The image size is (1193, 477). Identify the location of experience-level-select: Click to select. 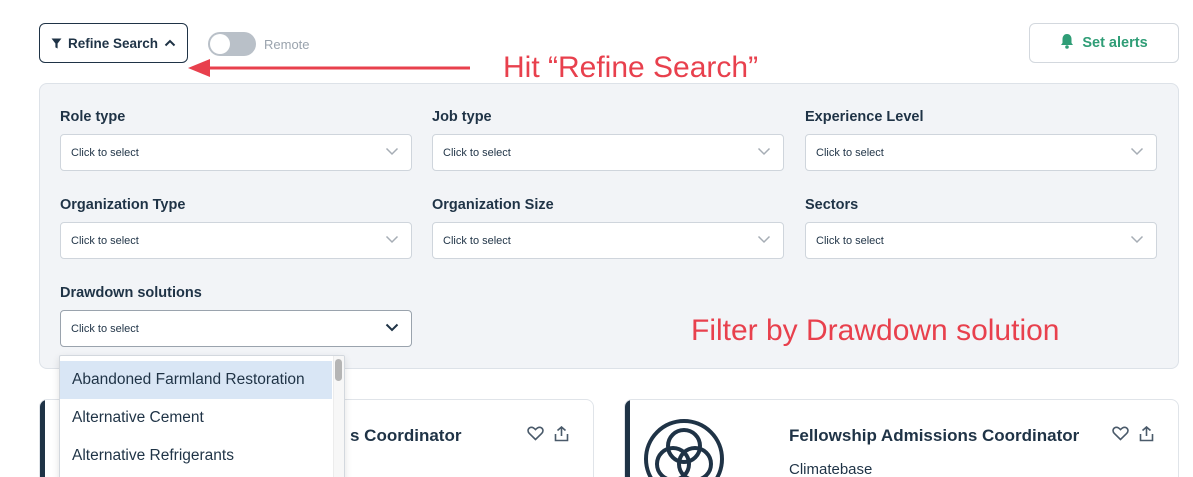
(981, 152).